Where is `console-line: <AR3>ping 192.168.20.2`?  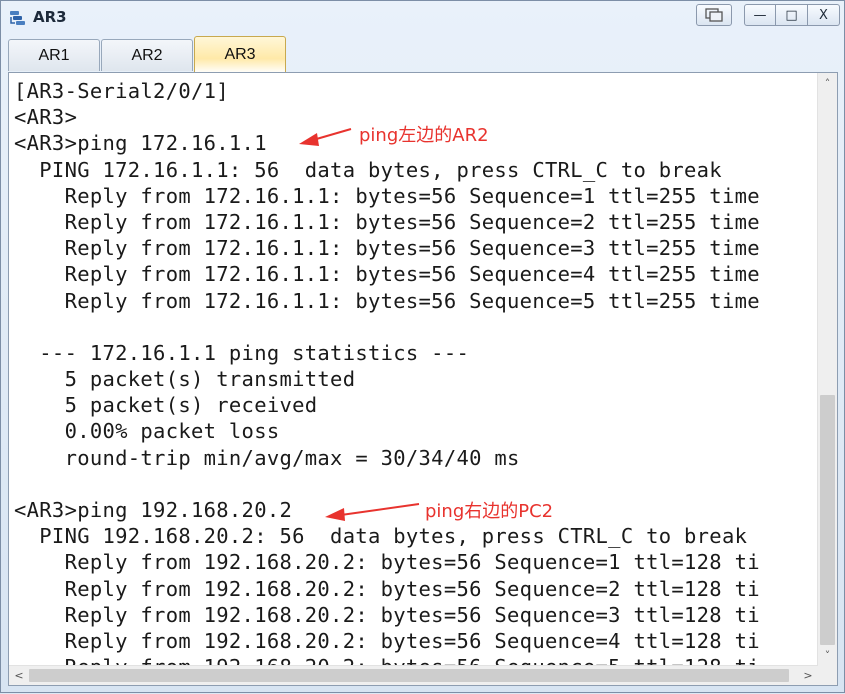 console-line: <AR3>ping 192.168.20.2 is located at coordinates (153, 510).